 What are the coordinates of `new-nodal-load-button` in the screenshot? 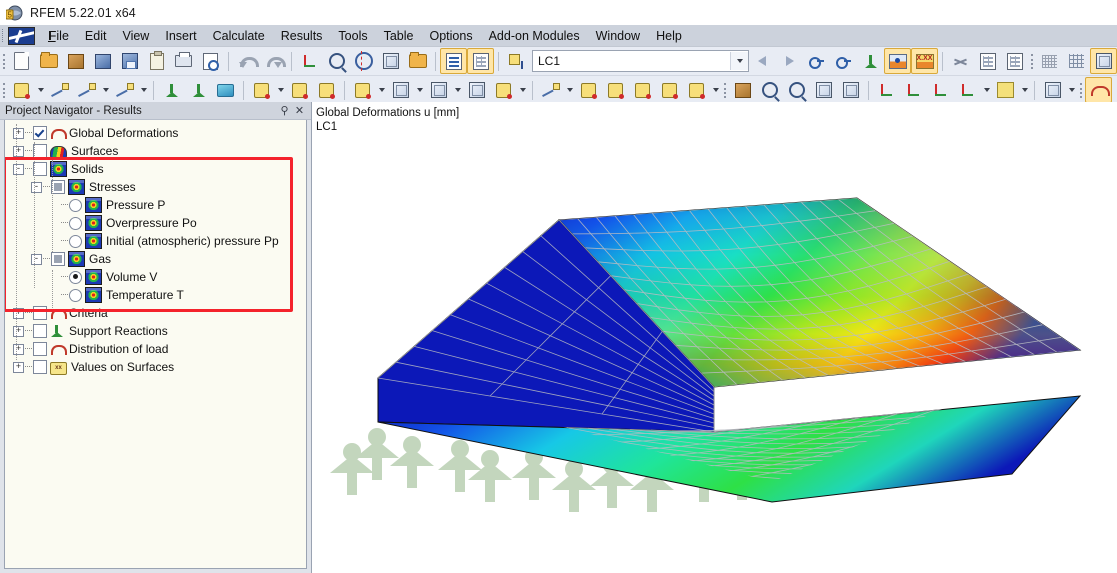 It's located at (550, 90).